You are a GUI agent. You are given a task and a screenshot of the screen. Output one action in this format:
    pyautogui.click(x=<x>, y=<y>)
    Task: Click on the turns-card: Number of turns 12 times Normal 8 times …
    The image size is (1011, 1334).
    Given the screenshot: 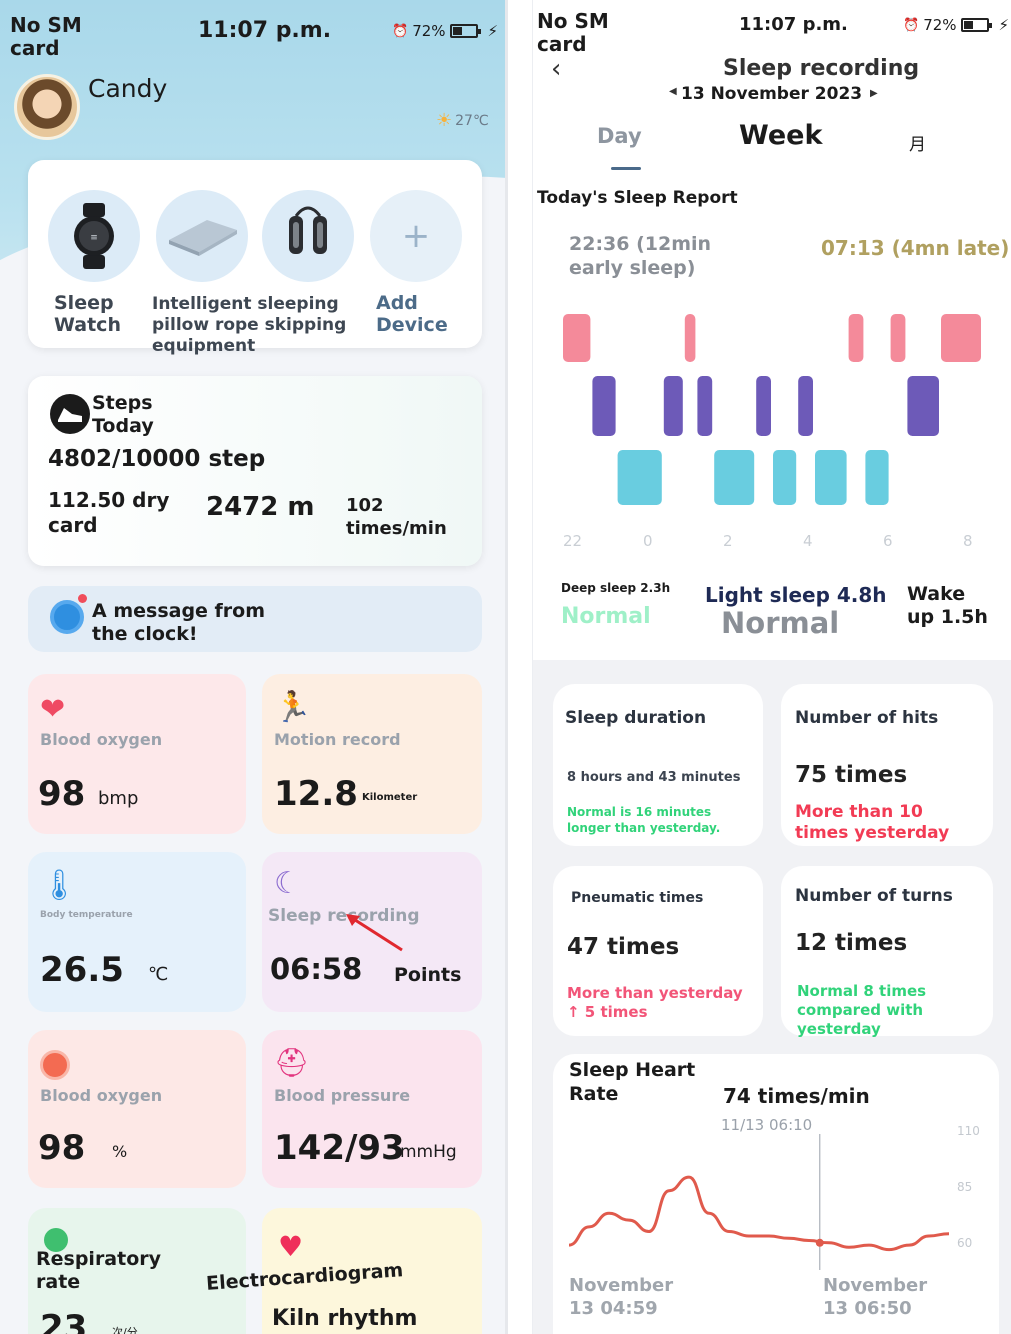 What is the action you would take?
    pyautogui.click(x=887, y=952)
    